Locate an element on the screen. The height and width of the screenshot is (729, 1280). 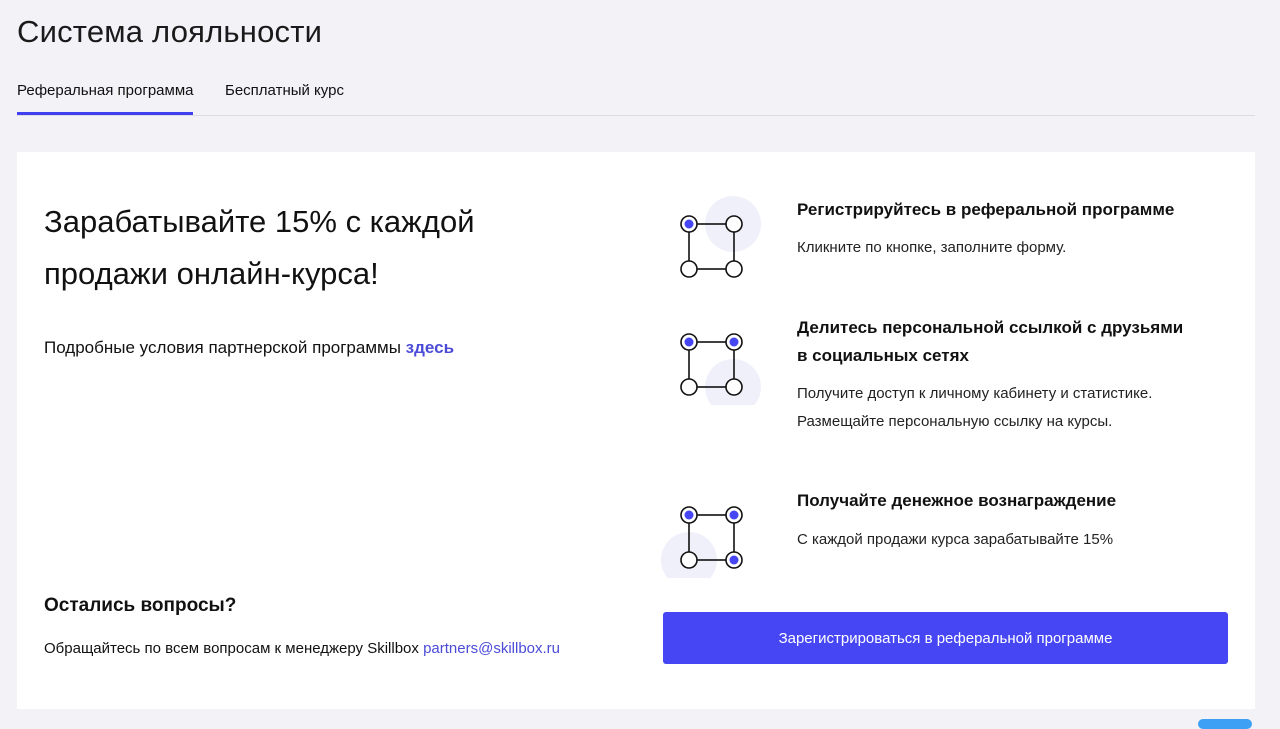
step-3-title: Получайте денежное вознаграждение is located at coordinates (1007, 501).